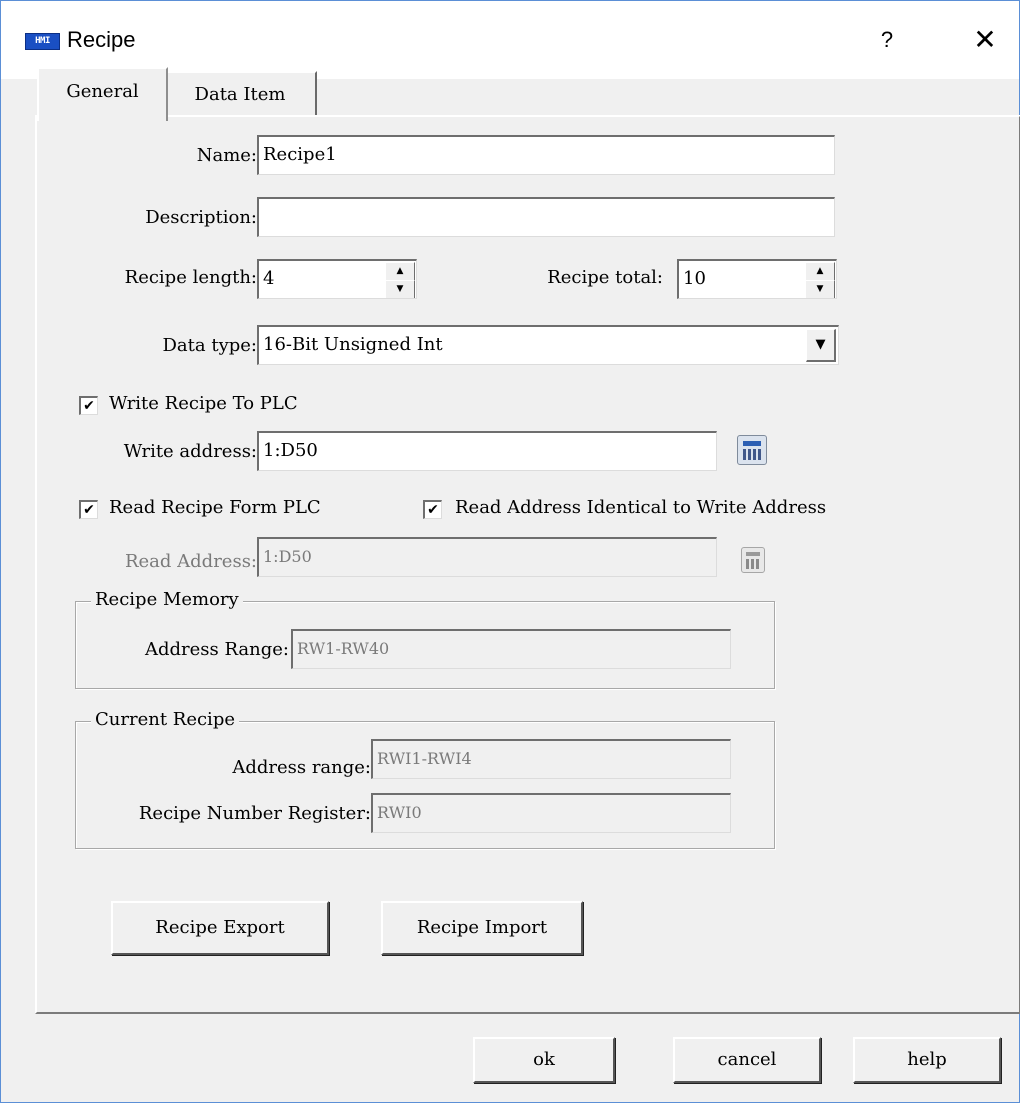 This screenshot has width=1020, height=1103. What do you see at coordinates (190, 451) in the screenshot?
I see `write-address-label: Write address:` at bounding box center [190, 451].